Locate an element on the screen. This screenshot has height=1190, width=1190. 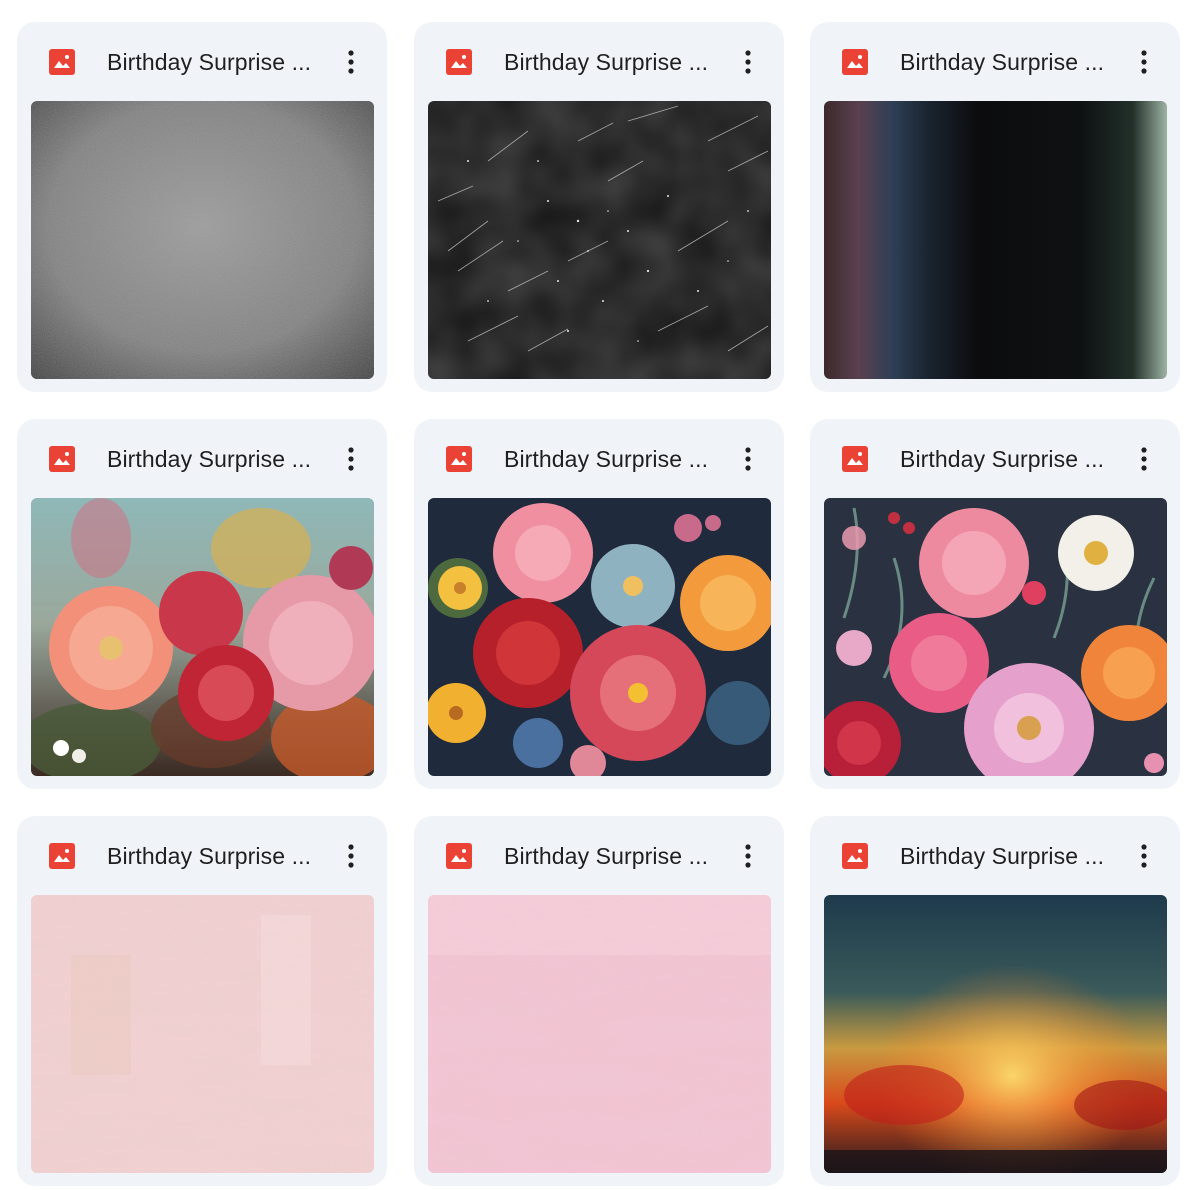
pink-plaster-texture is located at coordinates (599, 1034).